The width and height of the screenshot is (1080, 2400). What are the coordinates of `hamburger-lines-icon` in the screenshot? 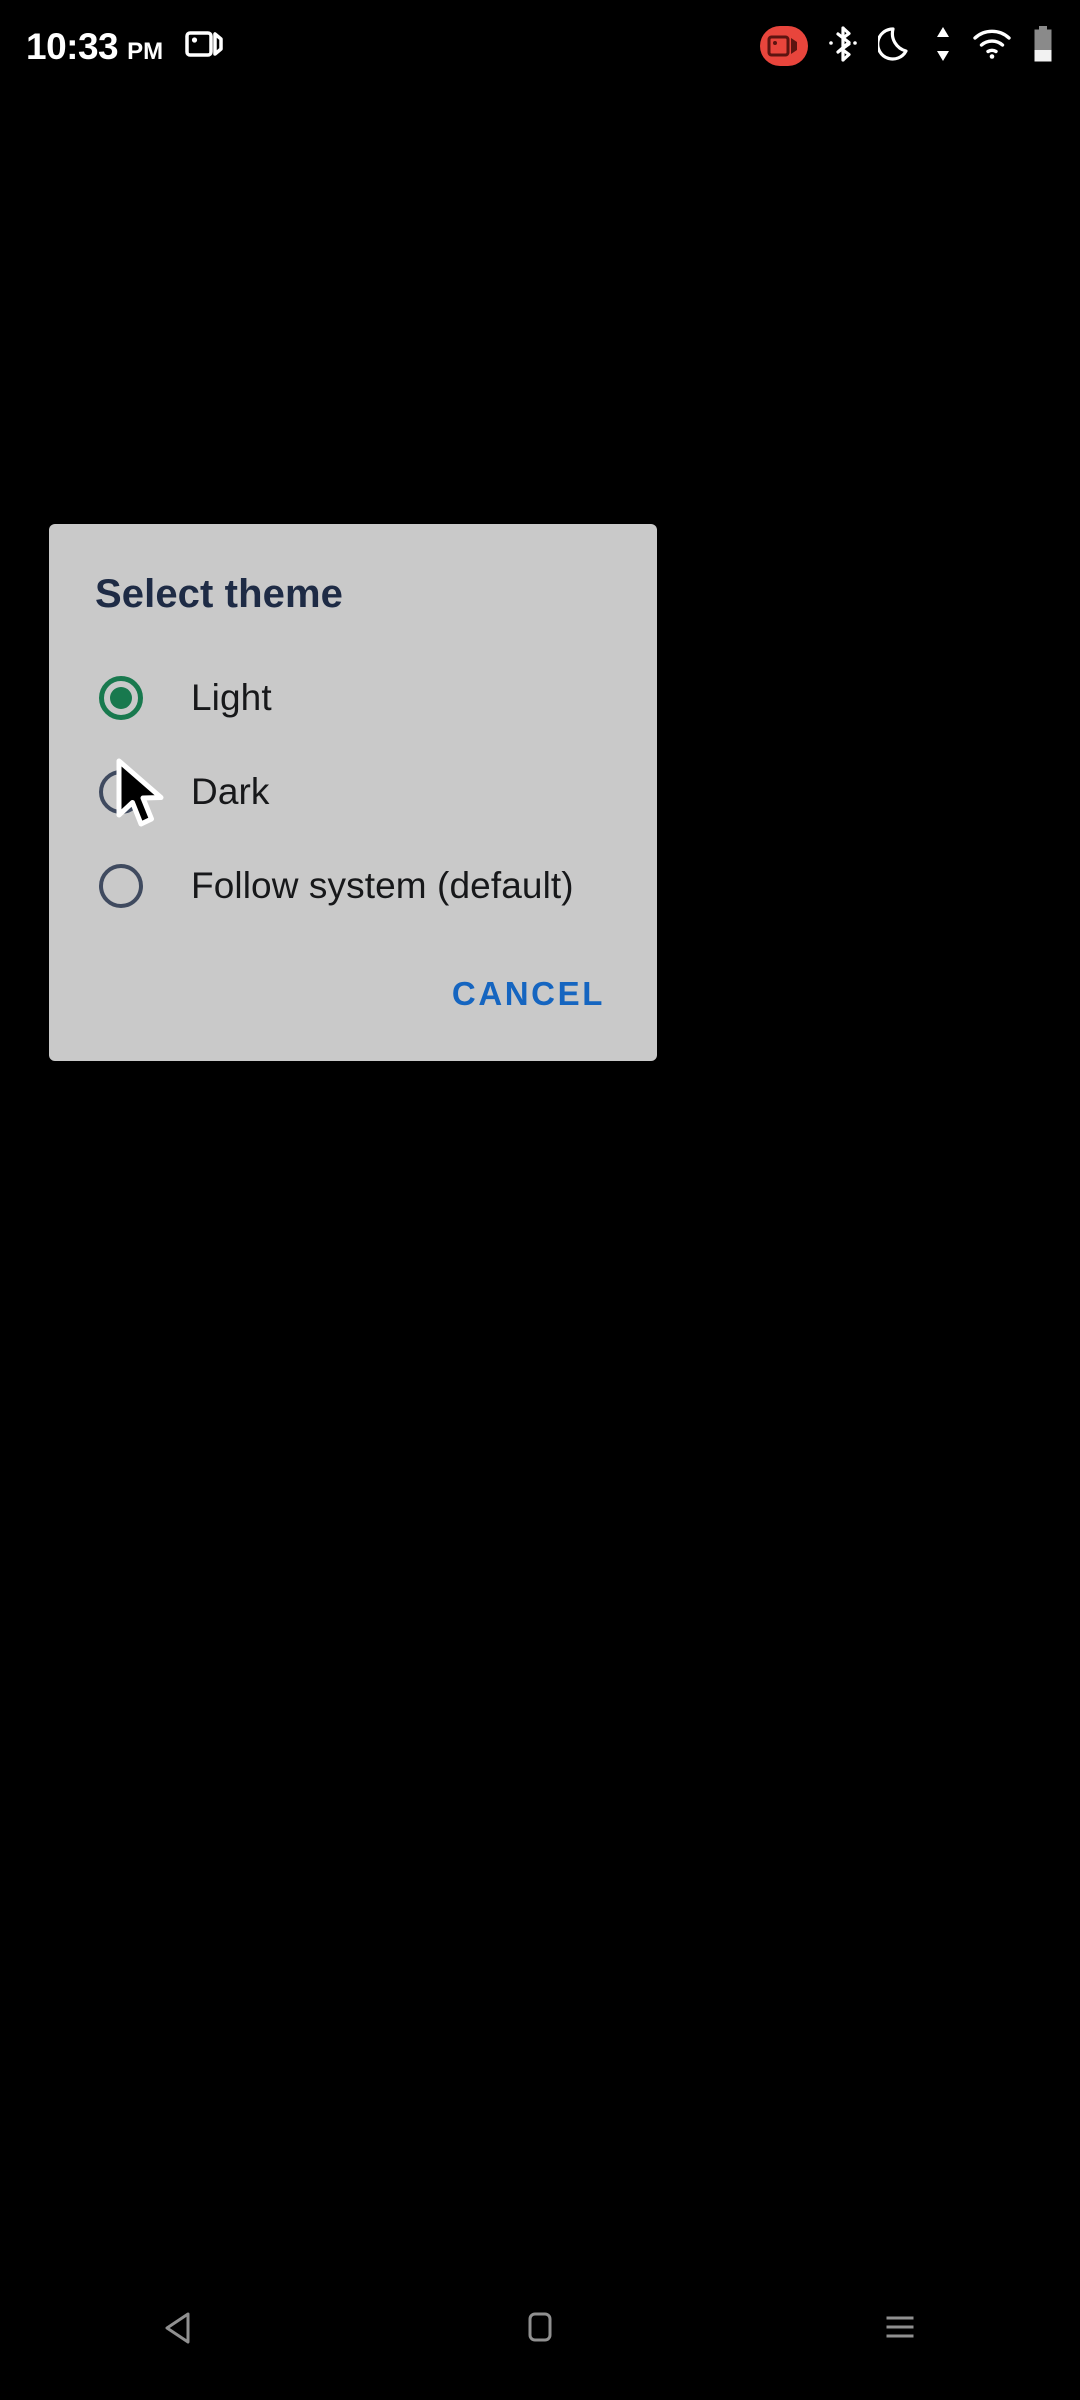 It's located at (900, 2330).